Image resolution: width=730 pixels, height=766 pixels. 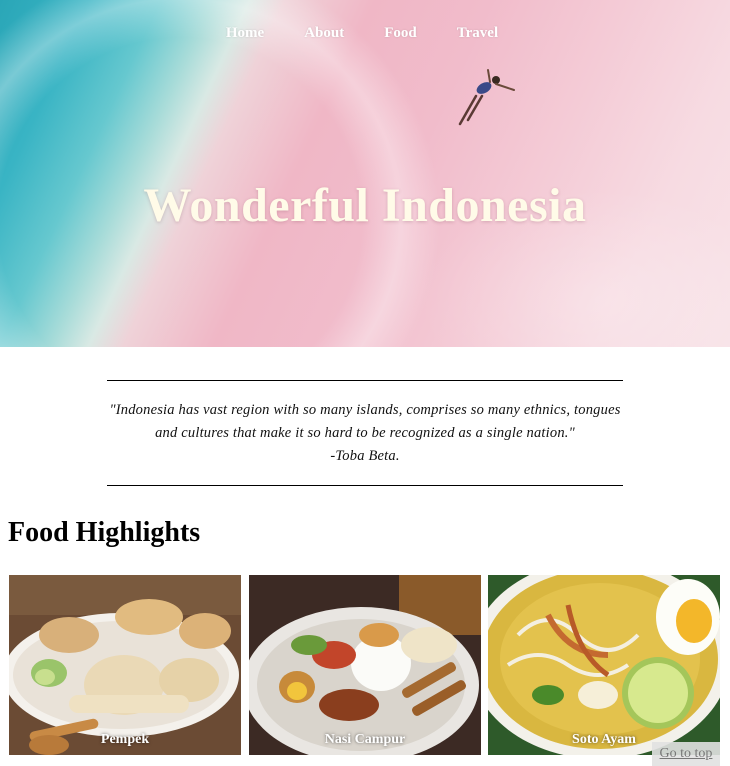 I want to click on food-card-pempek: Pempek, so click(x=125, y=665).